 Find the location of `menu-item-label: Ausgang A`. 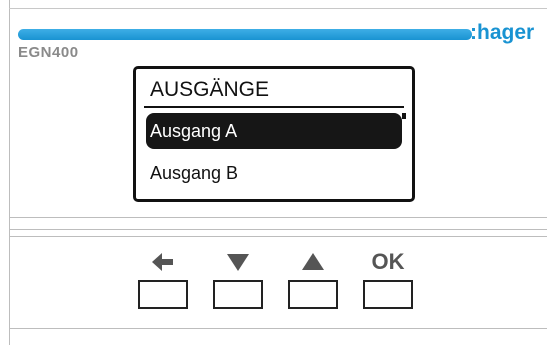

menu-item-label: Ausgang A is located at coordinates (194, 131).